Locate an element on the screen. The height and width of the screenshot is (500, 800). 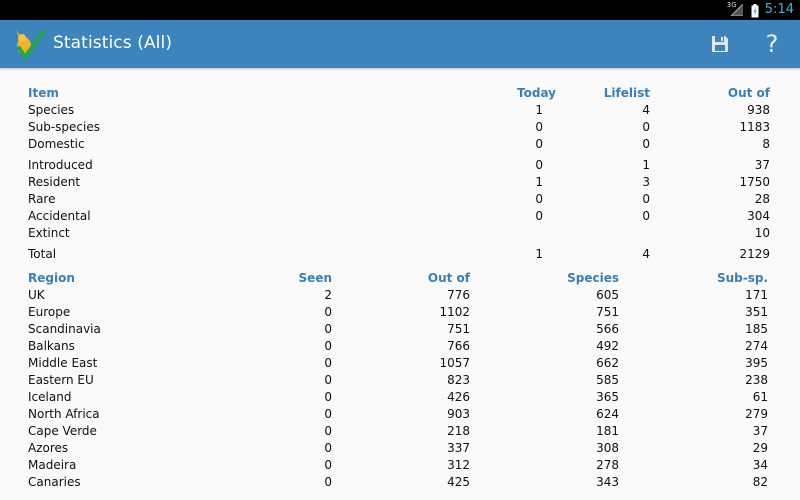
col-header-species: Species is located at coordinates (593, 278).